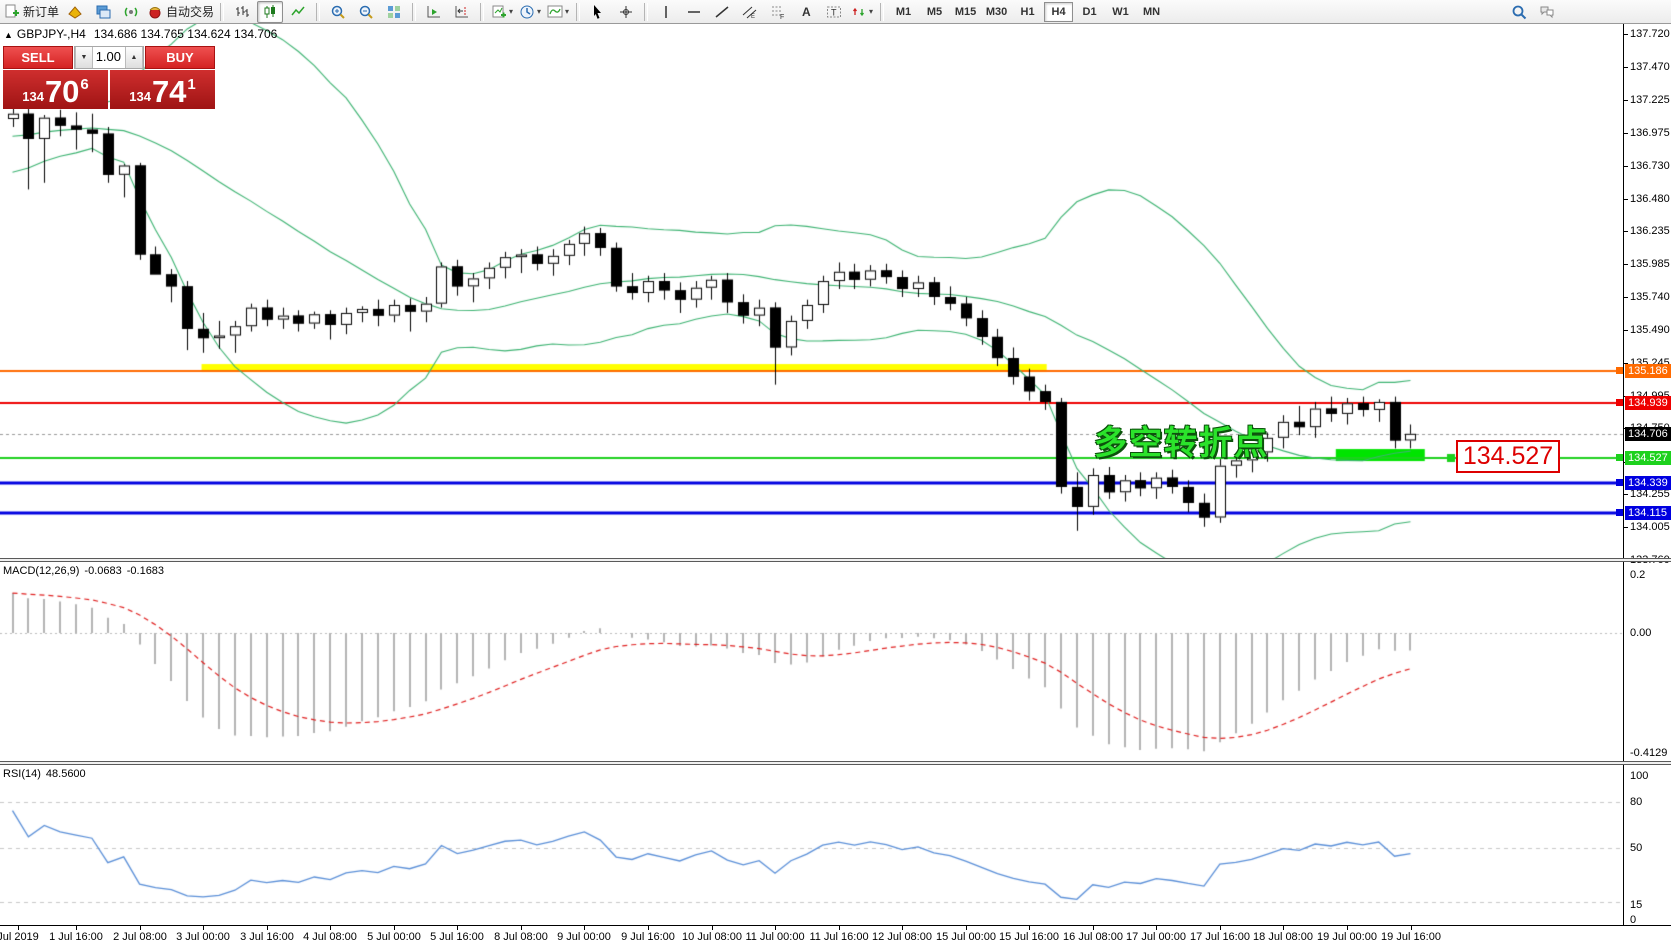  What do you see at coordinates (180, 12) in the screenshot?
I see `auto-trading-button: 自动交易` at bounding box center [180, 12].